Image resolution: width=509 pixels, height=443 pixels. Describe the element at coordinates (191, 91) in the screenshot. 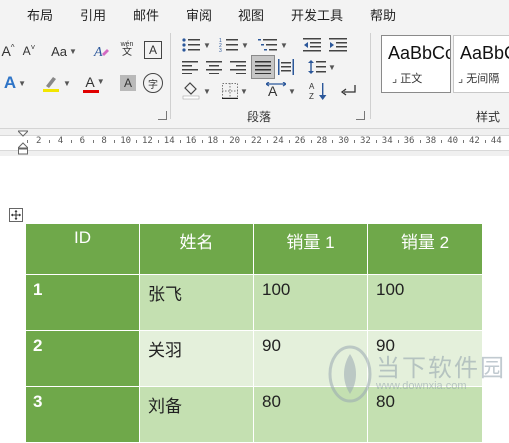

I see `paint-bucket-icon` at that location.